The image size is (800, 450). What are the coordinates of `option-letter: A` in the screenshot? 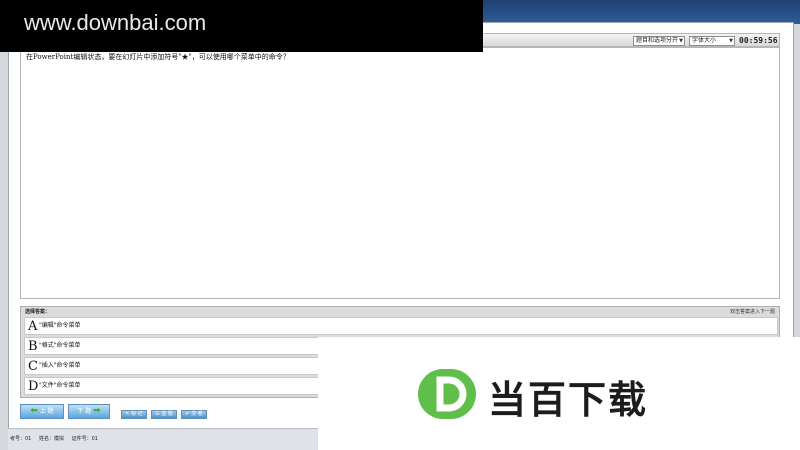 It's located at (33, 326).